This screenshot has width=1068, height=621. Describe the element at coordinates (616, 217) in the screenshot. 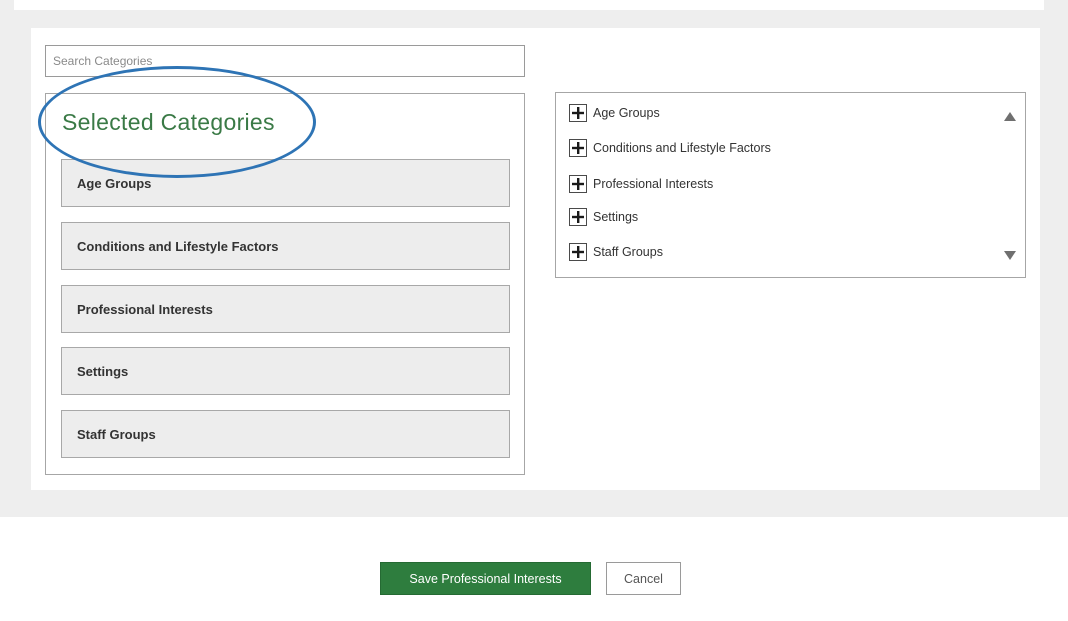

I see `tree-item-label: Settings` at that location.